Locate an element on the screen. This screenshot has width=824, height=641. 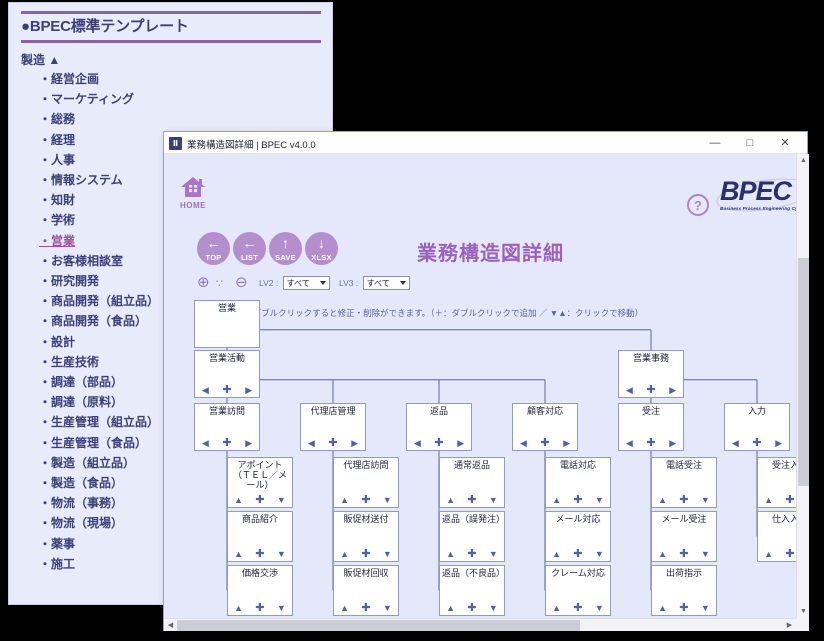
template-list-item: ・マーケティング is located at coordinates (181, 99).